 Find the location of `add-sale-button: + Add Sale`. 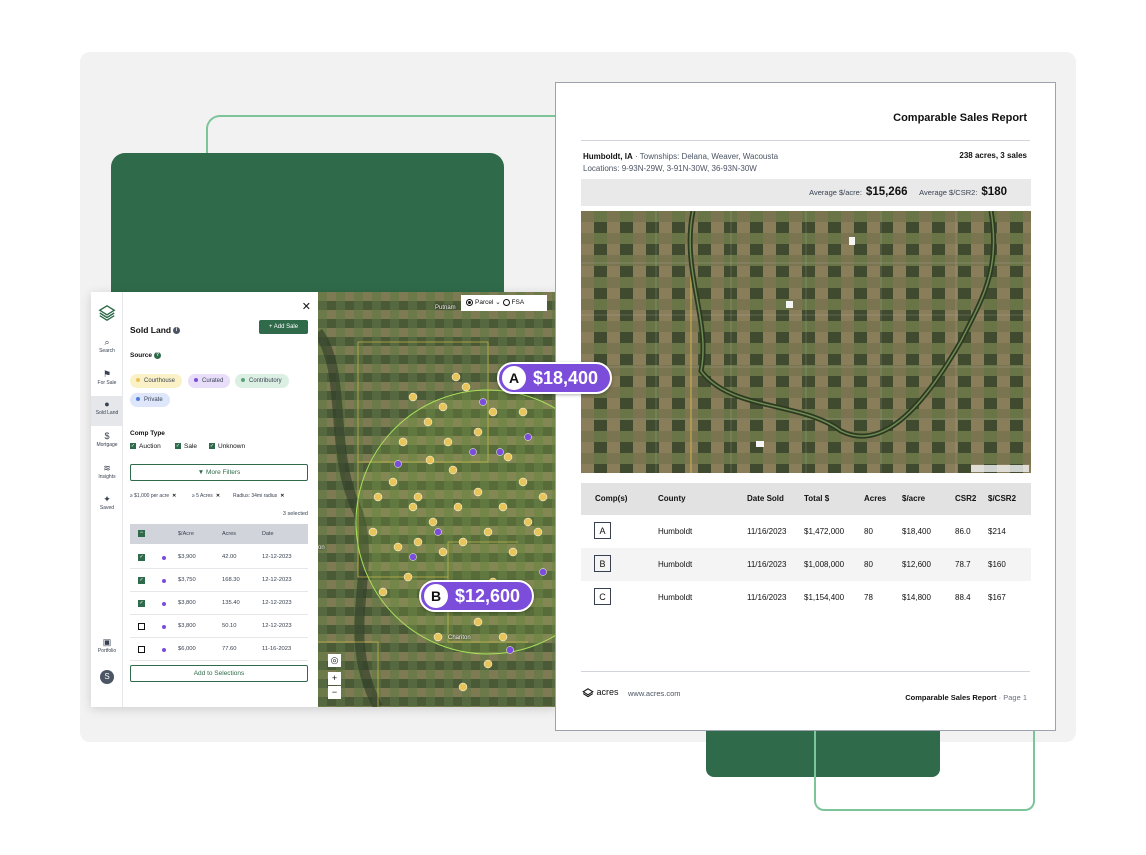

add-sale-button: + Add Sale is located at coordinates (283, 327).